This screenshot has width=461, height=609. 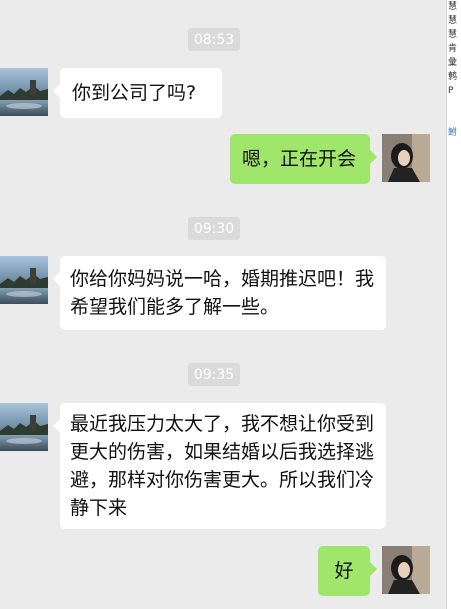 I want to click on sent-message-bubble: 好, so click(x=347, y=571).